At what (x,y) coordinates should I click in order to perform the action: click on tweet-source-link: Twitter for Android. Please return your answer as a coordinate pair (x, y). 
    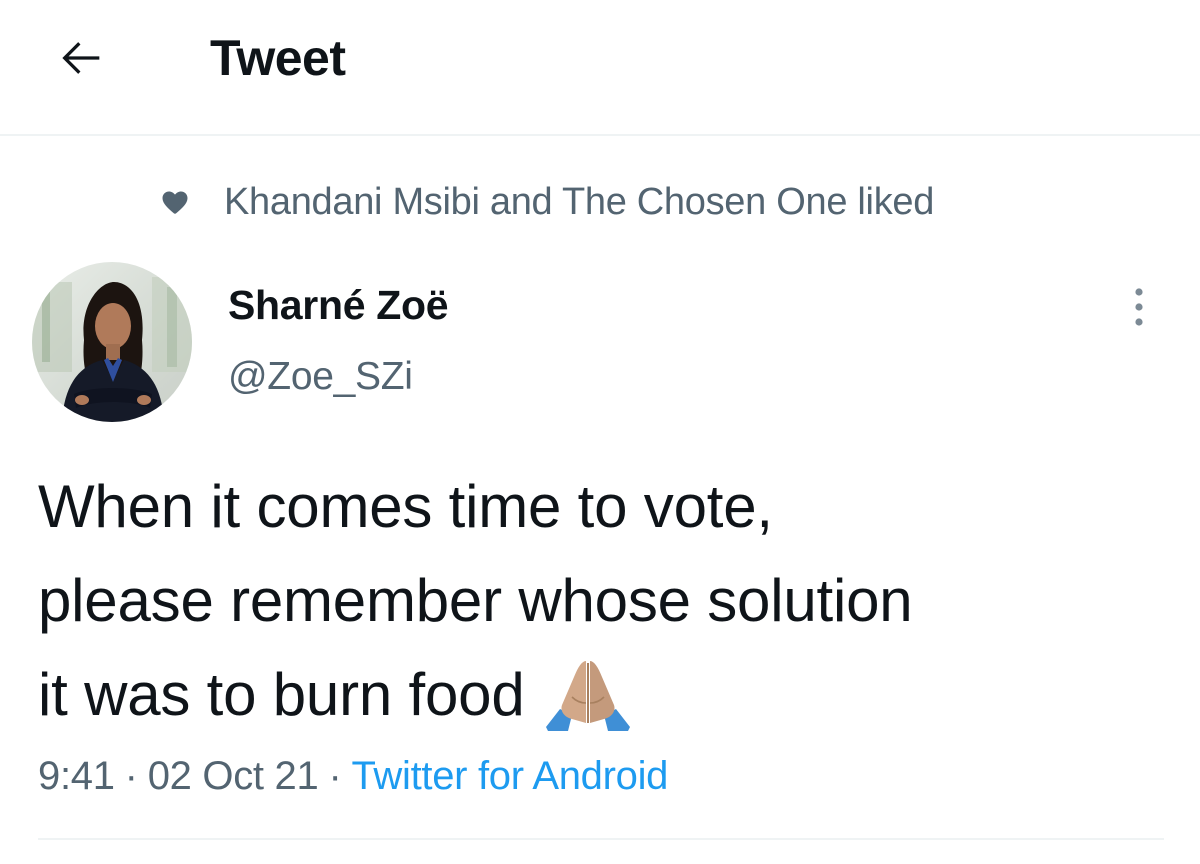
    Looking at the image, I should click on (509, 776).